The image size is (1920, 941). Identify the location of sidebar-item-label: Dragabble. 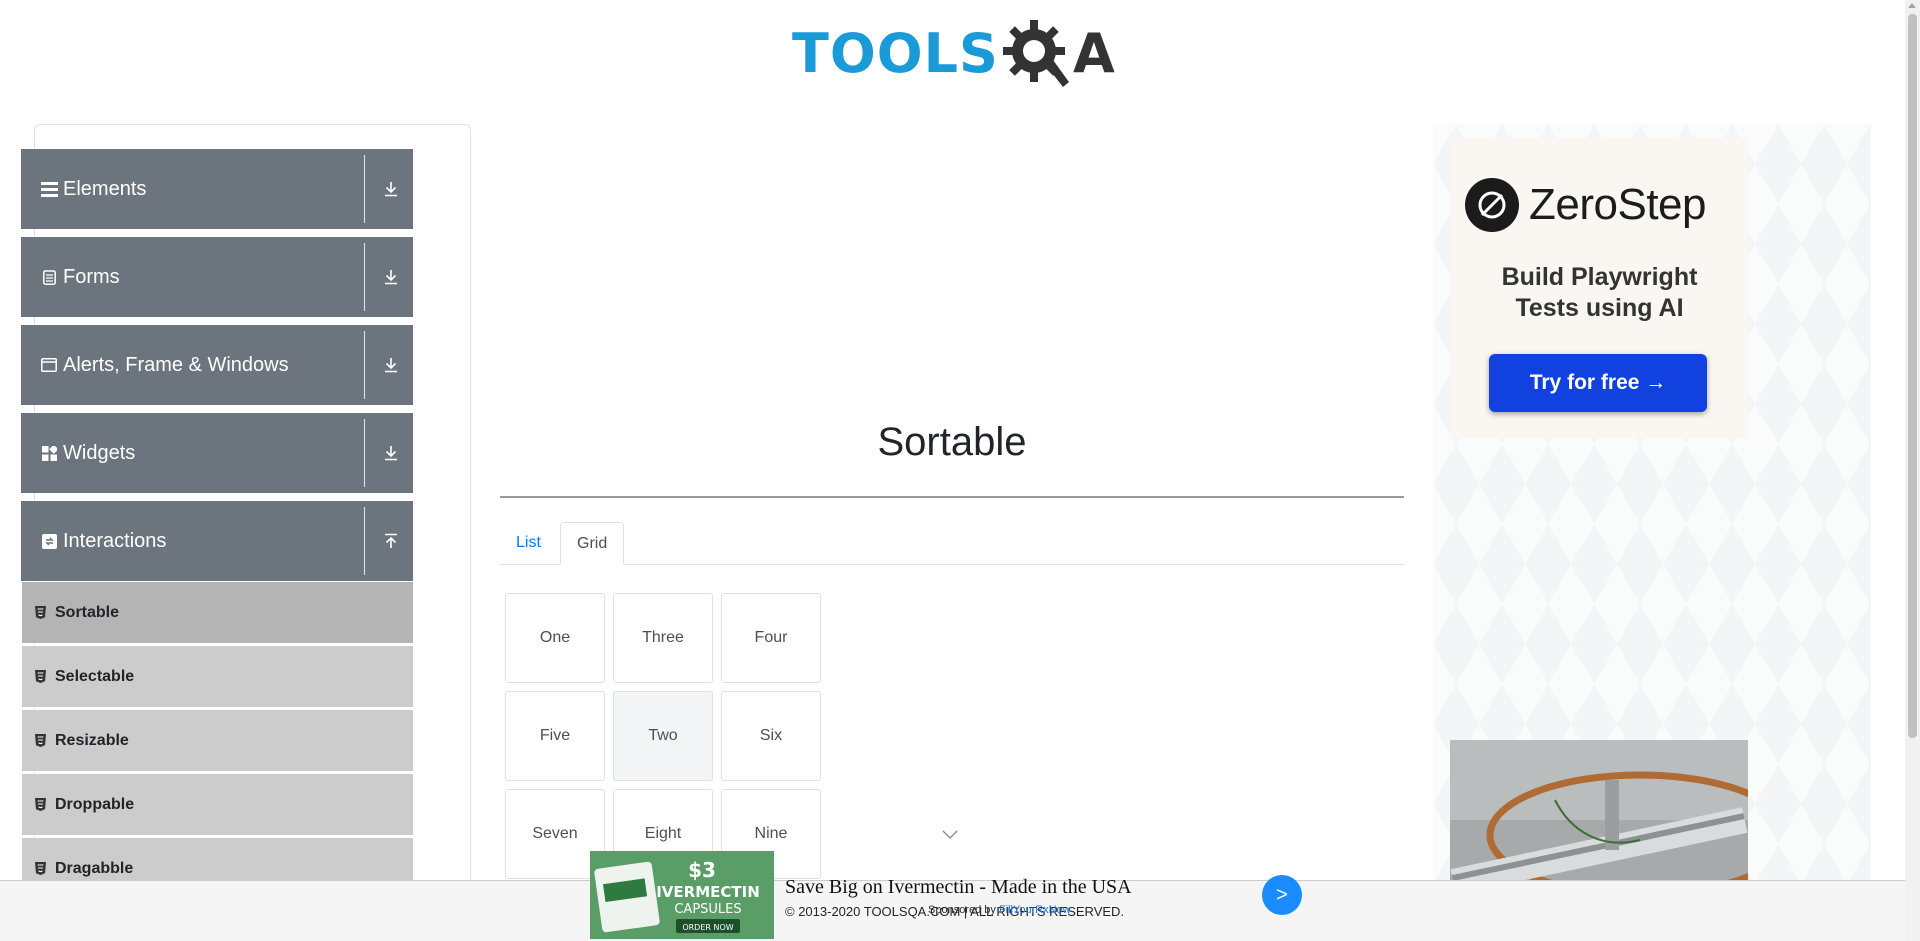
(94, 868).